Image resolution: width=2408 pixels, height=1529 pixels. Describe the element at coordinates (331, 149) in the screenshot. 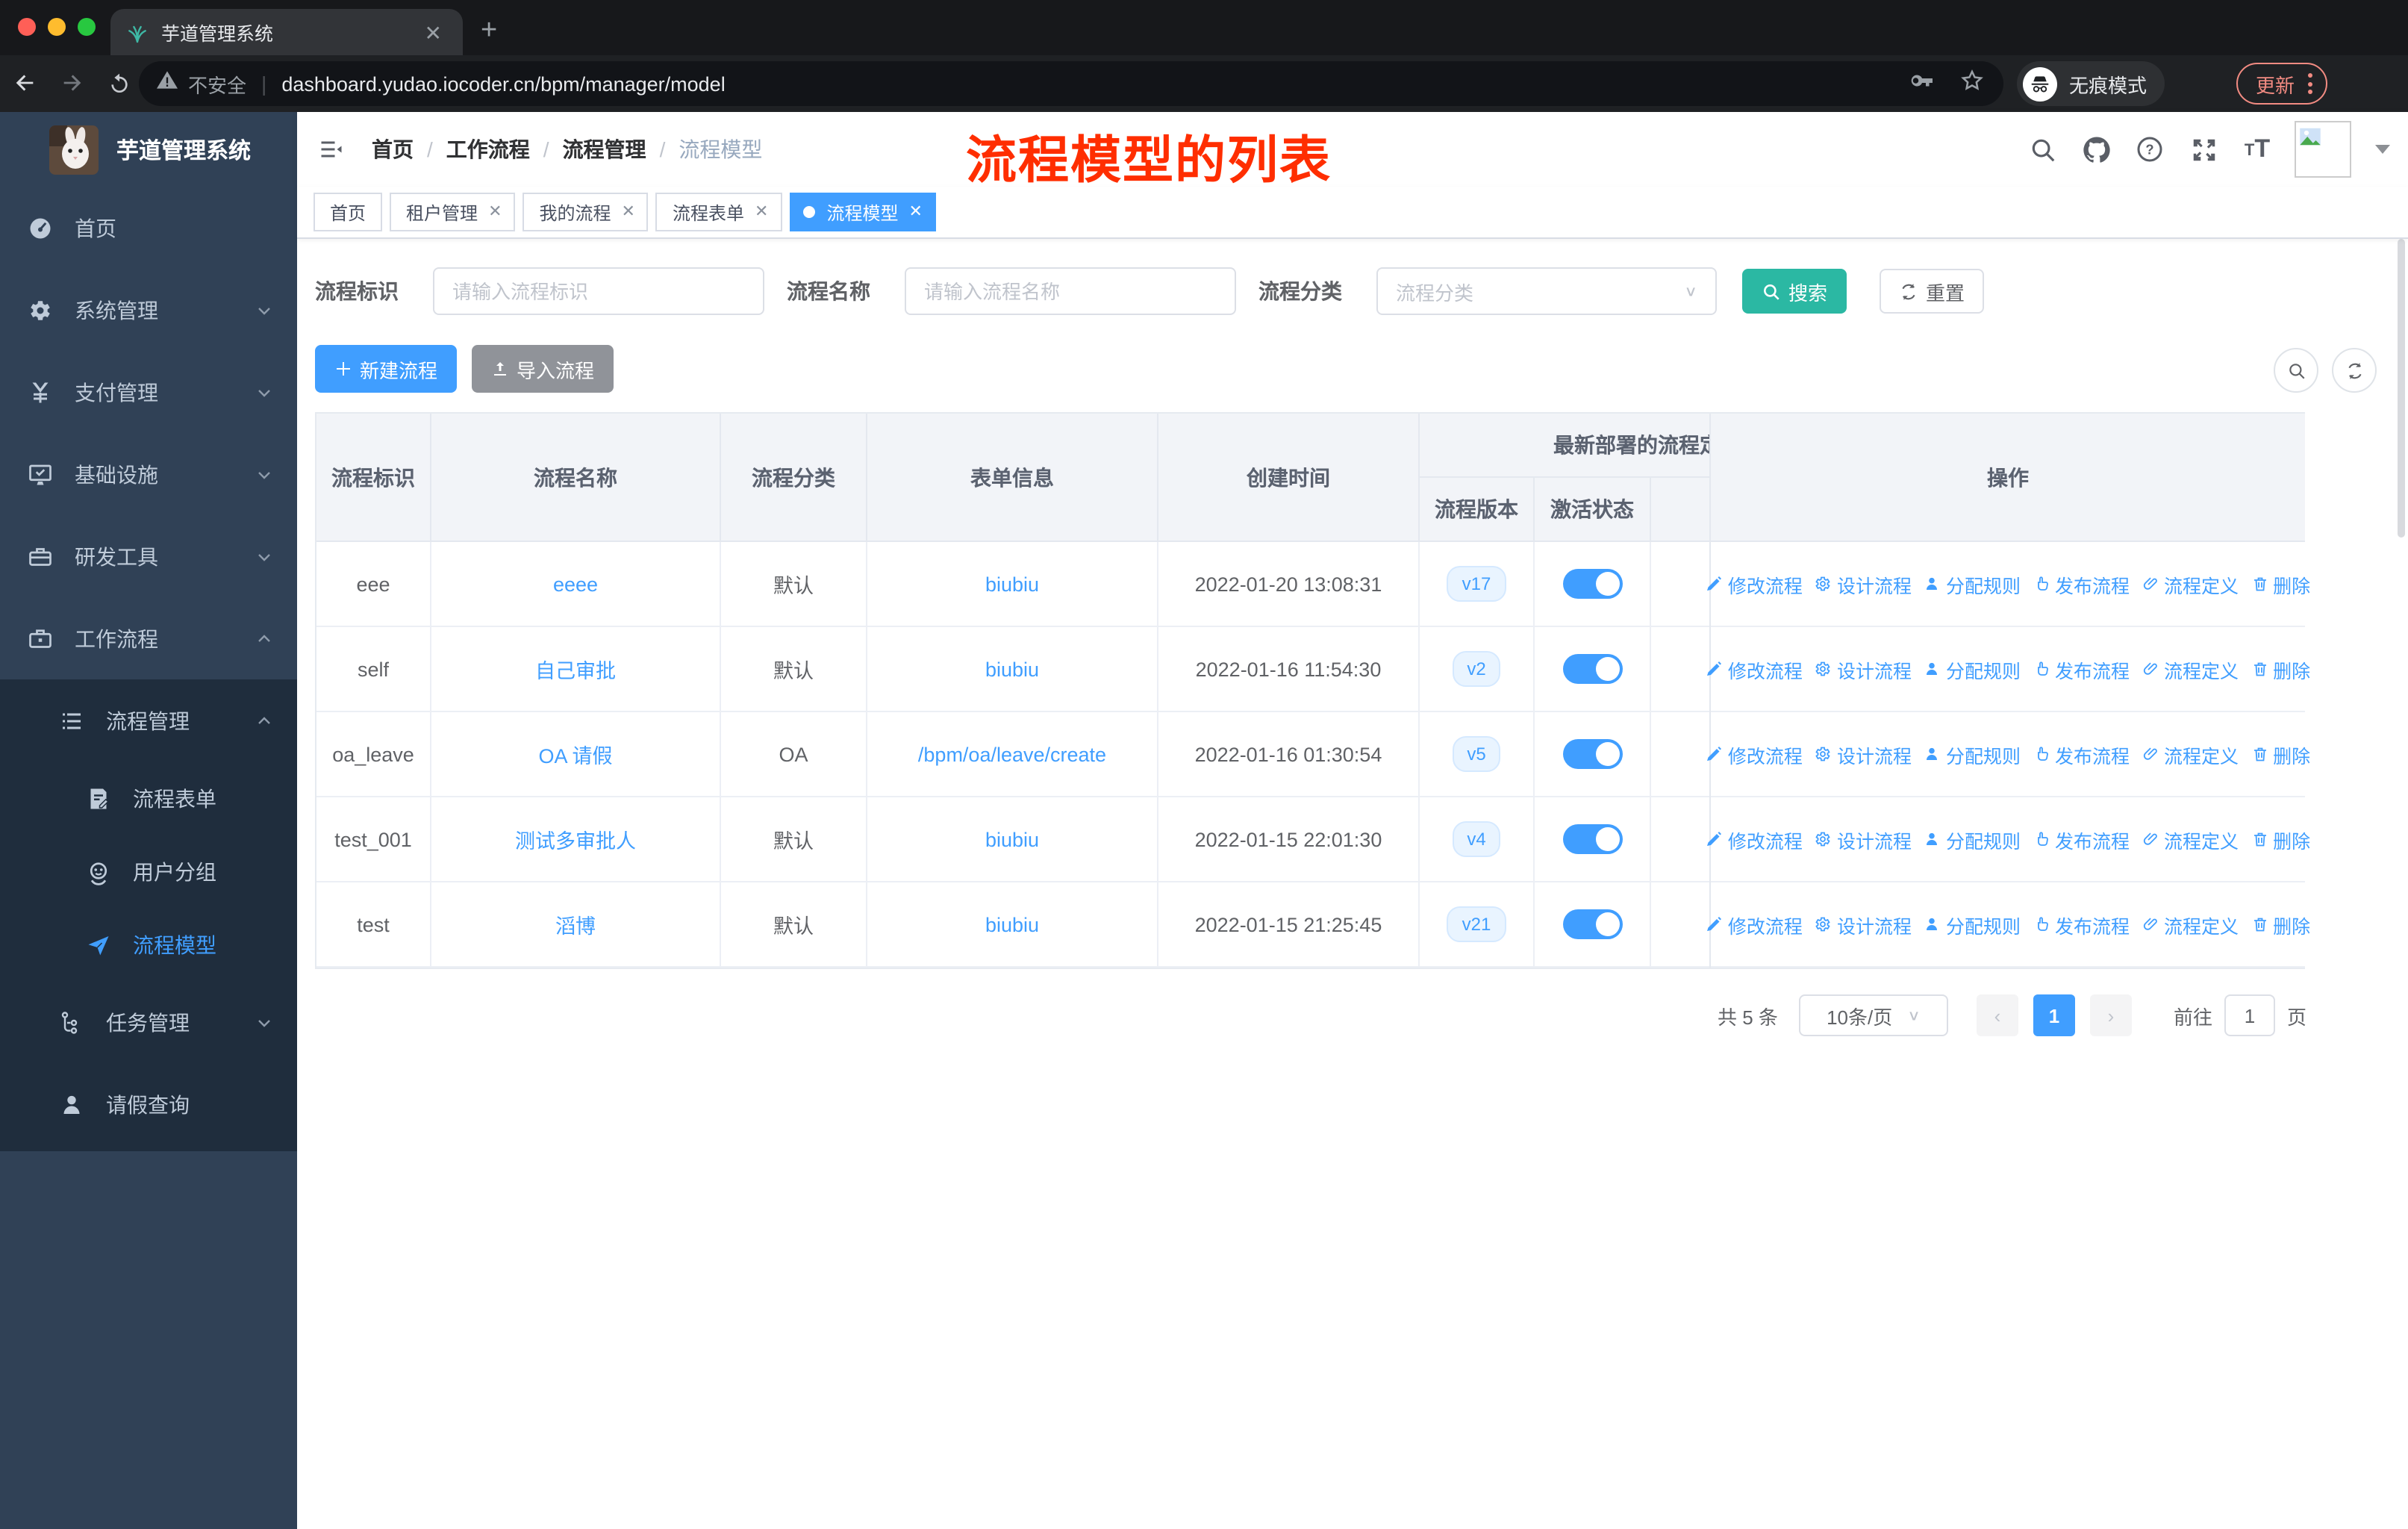

I see `collapse-sidebar-icon` at that location.